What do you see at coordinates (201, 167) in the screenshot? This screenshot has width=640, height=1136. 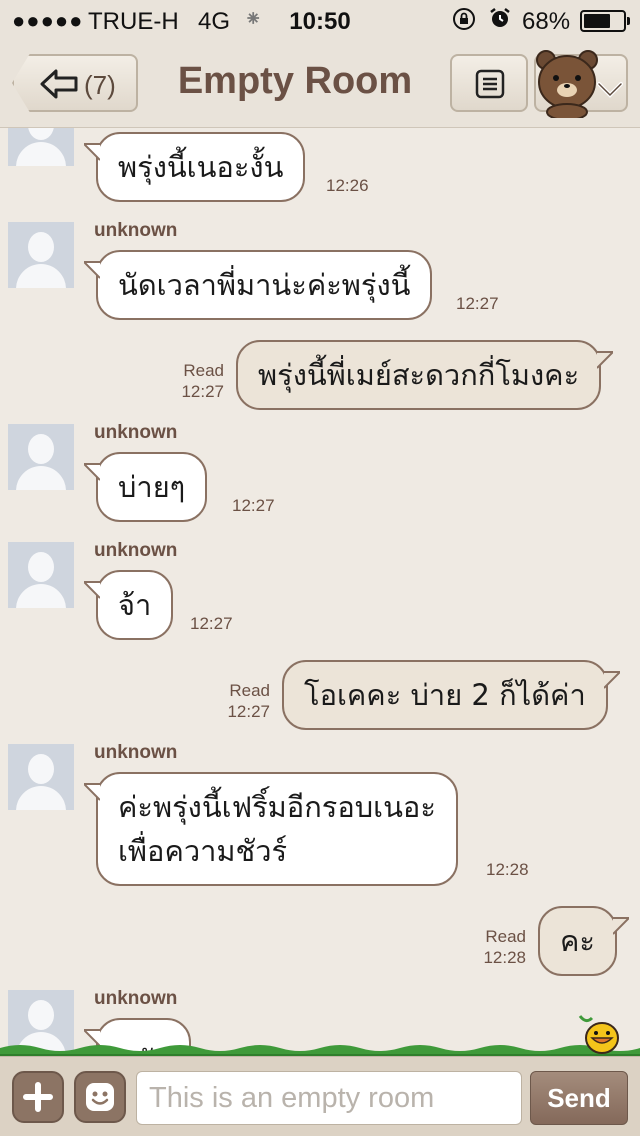 I see `message-text: พรุ่งนี้เนอะงั้น` at bounding box center [201, 167].